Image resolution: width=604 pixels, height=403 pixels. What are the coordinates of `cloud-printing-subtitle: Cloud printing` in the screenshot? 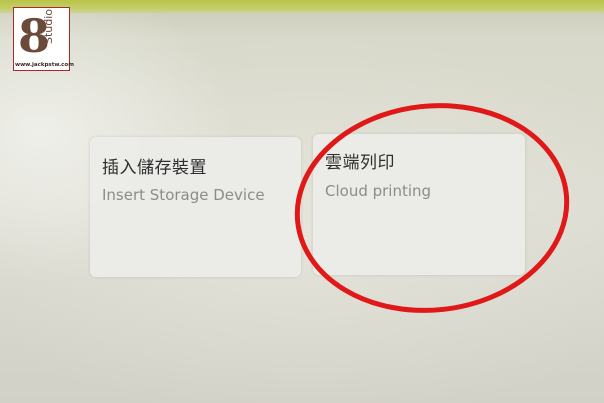 It's located at (378, 191).